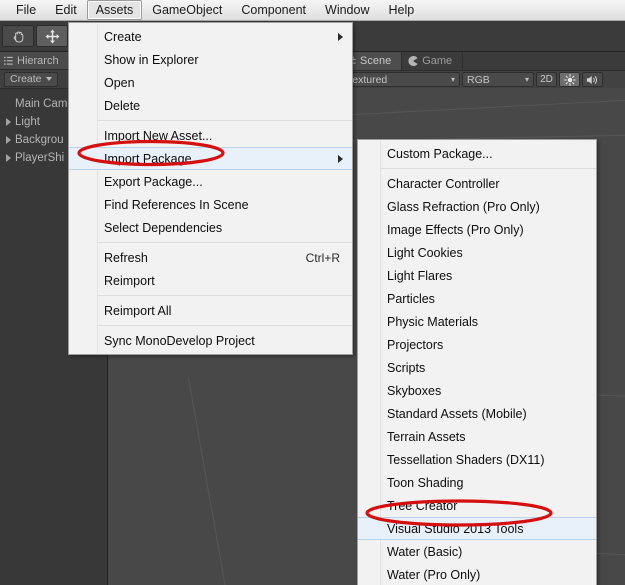 The width and height of the screenshot is (625, 585). What do you see at coordinates (414, 390) in the screenshot?
I see `menu-item-label: Skyboxes` at bounding box center [414, 390].